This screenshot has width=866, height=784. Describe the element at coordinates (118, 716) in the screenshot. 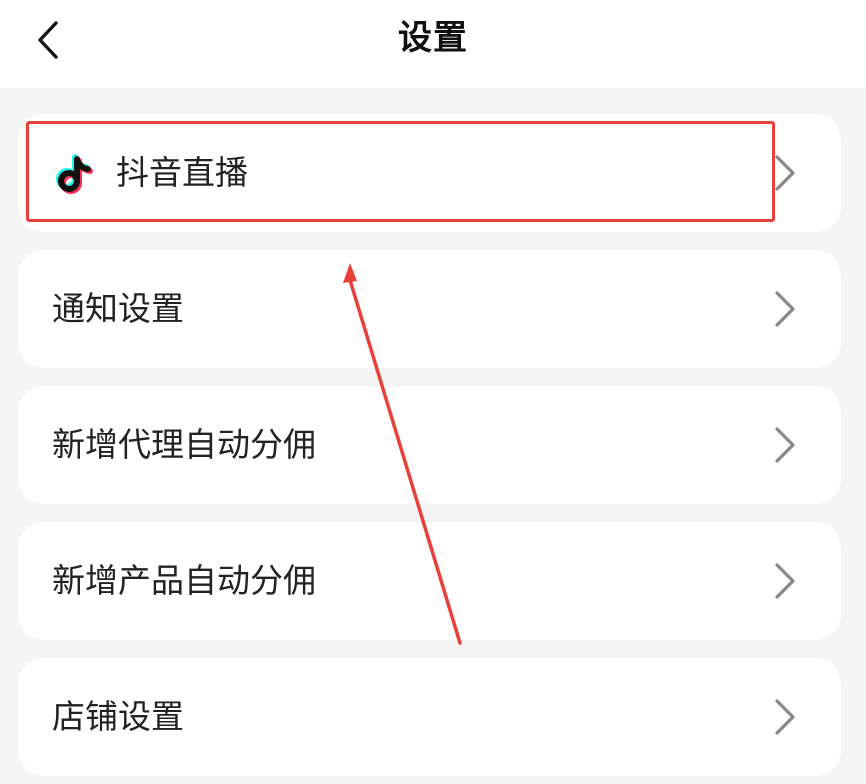

I see `settings-item-label: 店铺设置` at that location.